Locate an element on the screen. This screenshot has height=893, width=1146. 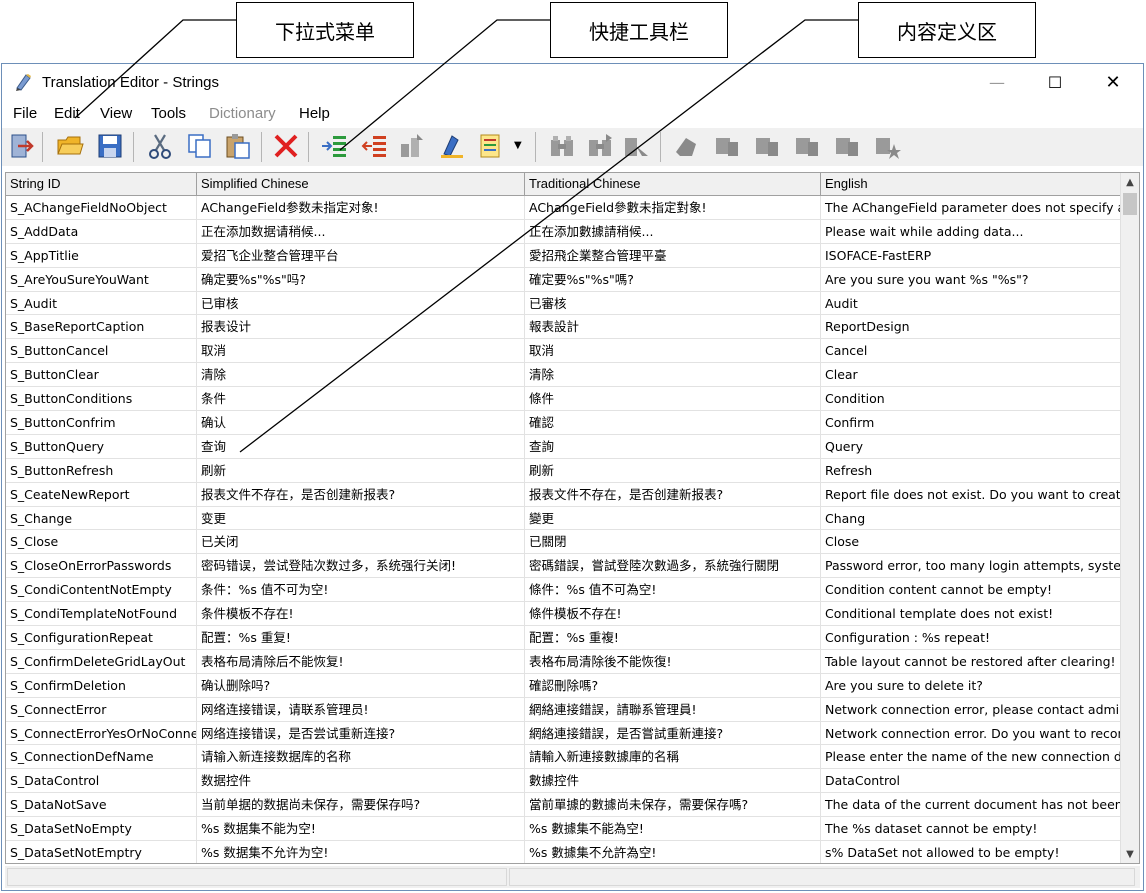
cell-traditional-chinese: %s 數據集不能為空! is located at coordinates (673, 829).